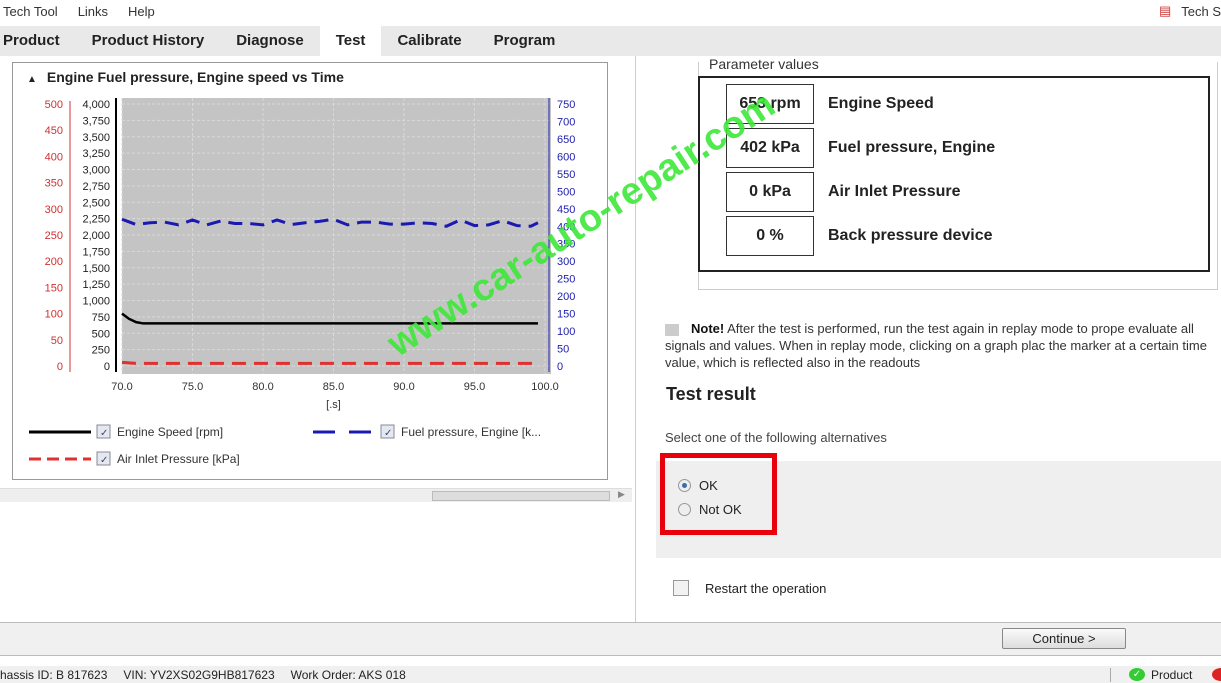 The image size is (1221, 683). I want to click on fuel-tick-label: 400, so click(566, 227).